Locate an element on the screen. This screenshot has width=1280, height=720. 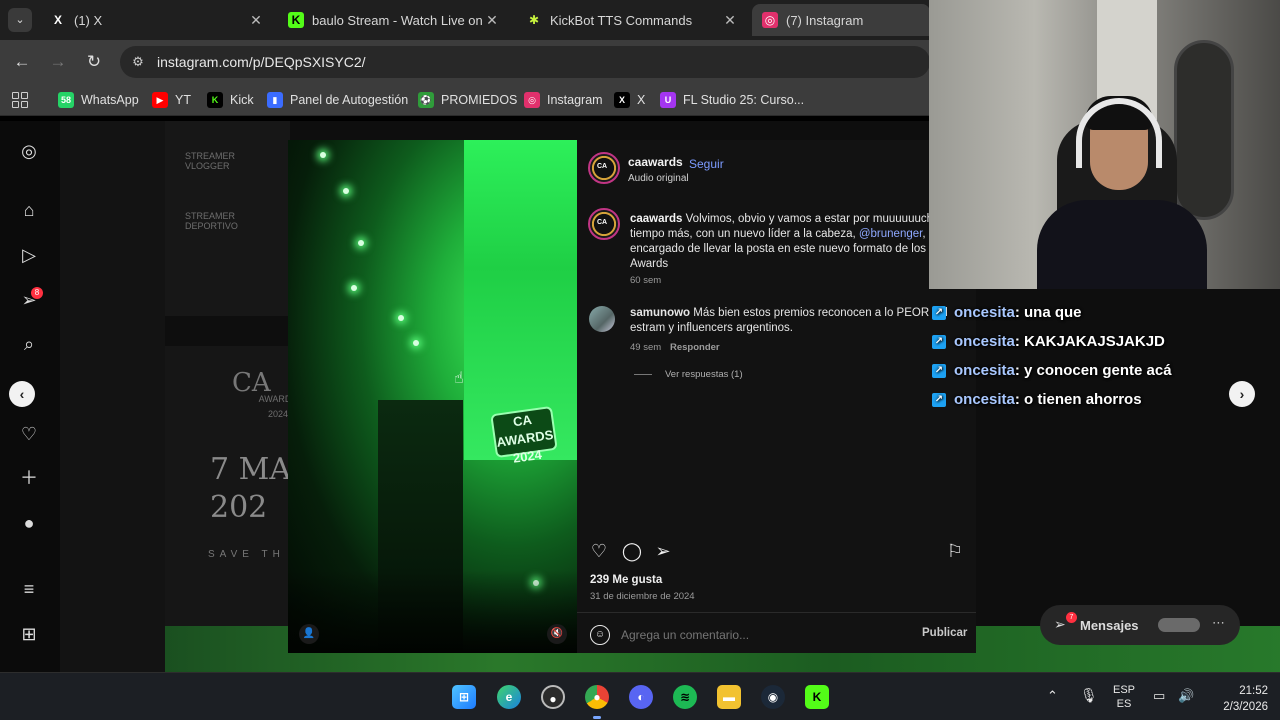
emoji-icon: ☺ is located at coordinates (600, 635).